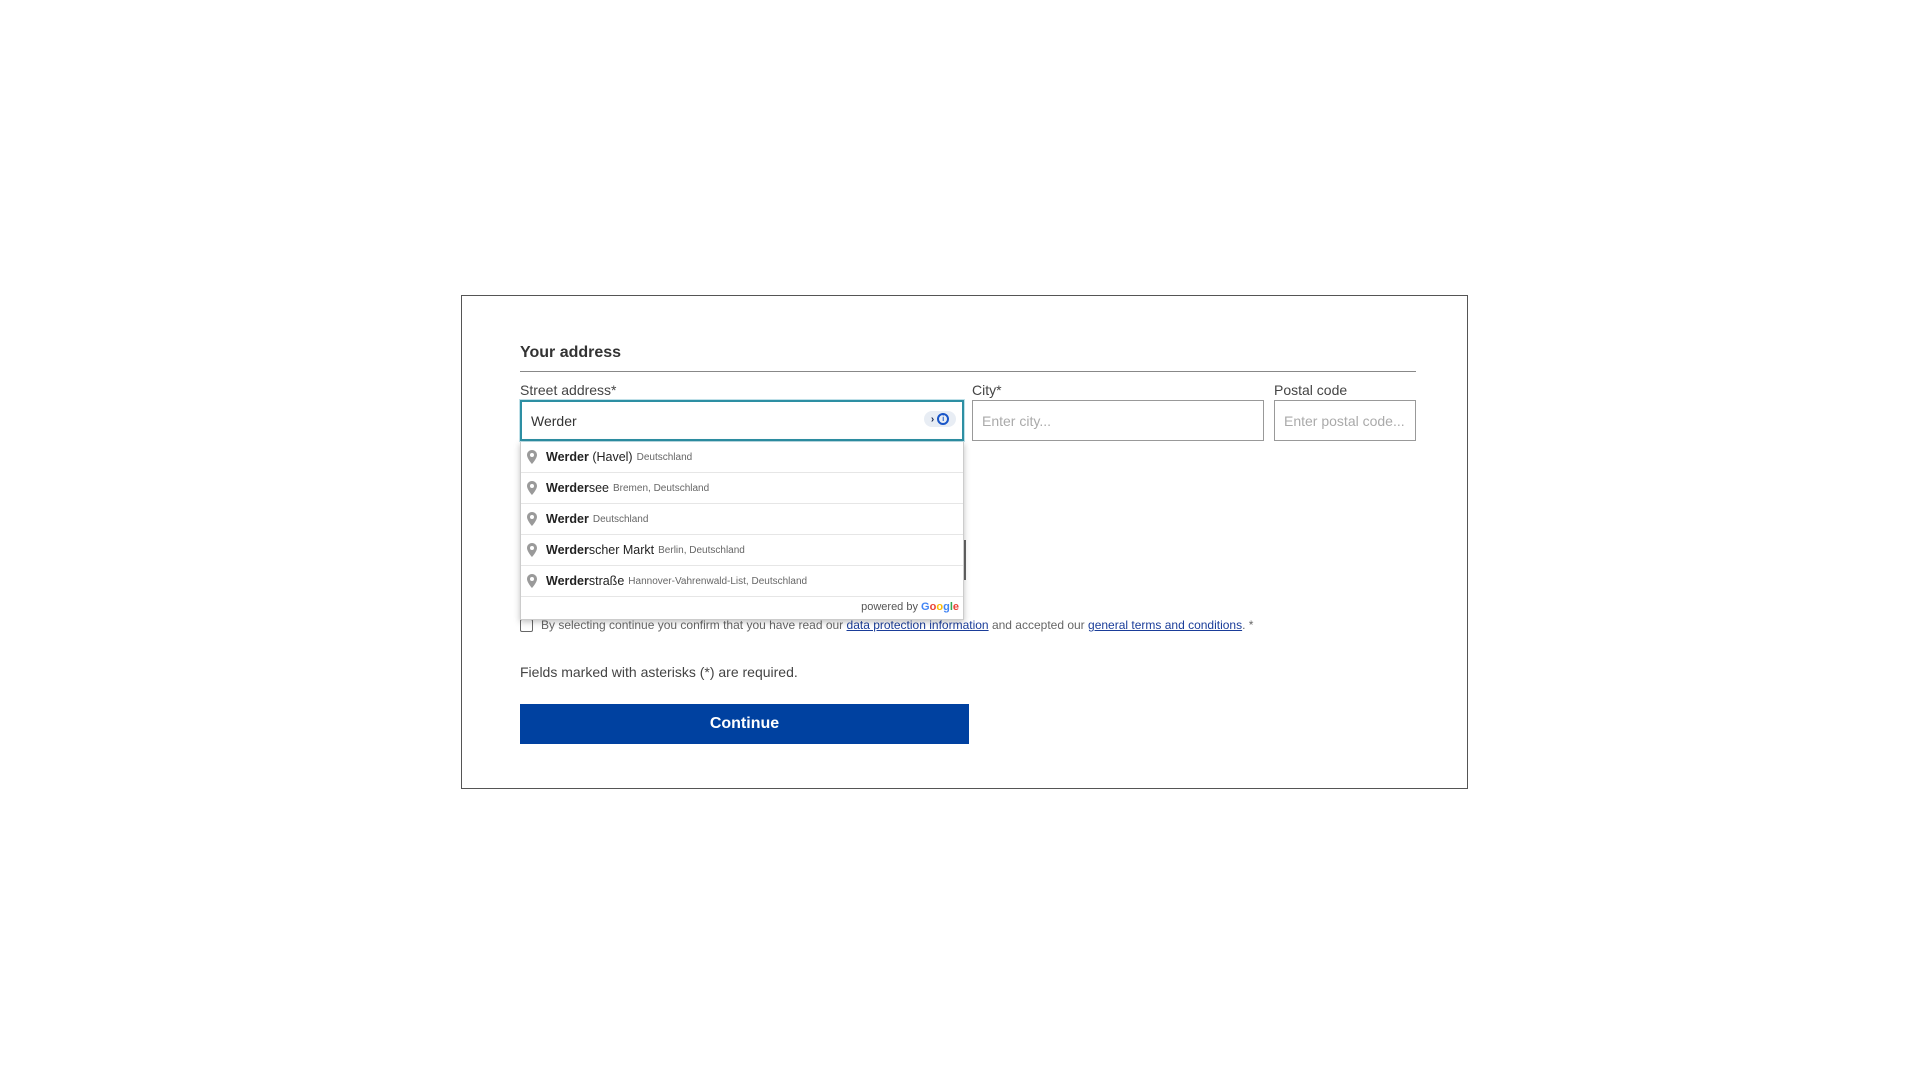  Describe the element at coordinates (742, 457) in the screenshot. I see `suggestion-item: Werder (Havel) Deutschland` at that location.